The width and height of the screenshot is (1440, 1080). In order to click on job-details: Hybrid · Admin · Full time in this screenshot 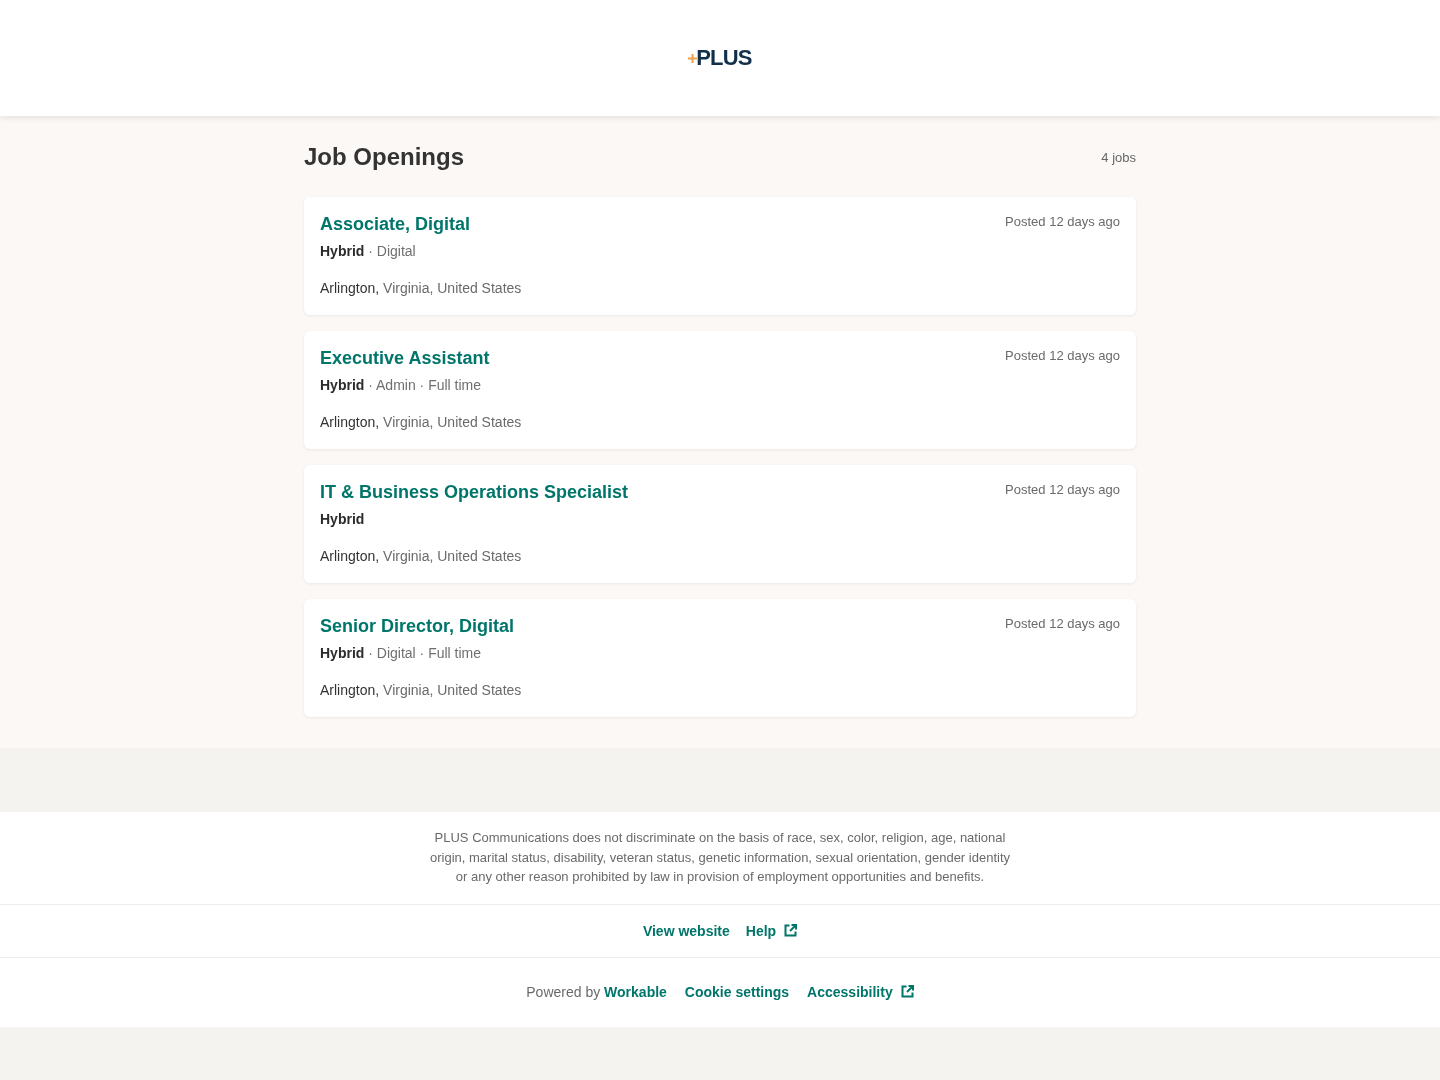, I will do `click(401, 385)`.